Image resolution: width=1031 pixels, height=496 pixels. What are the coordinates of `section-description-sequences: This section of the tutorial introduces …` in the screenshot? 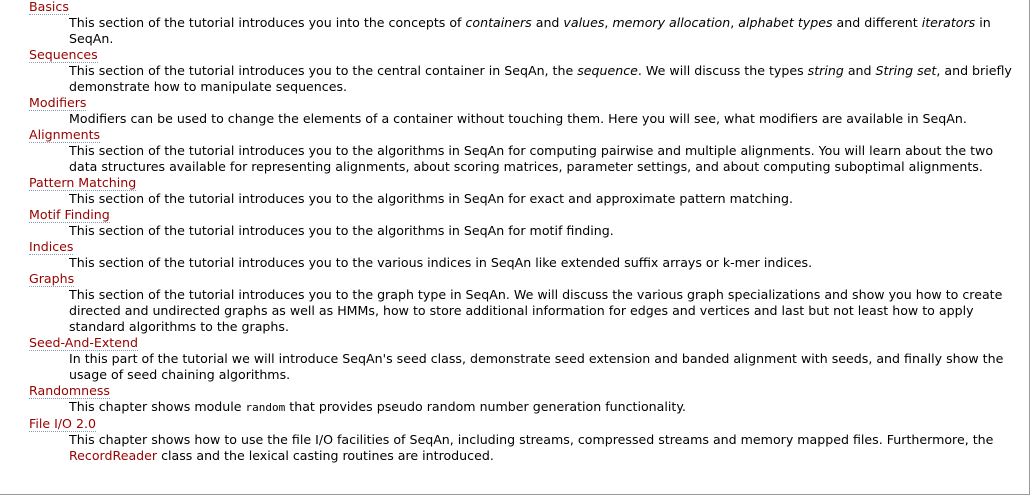 It's located at (546, 79).